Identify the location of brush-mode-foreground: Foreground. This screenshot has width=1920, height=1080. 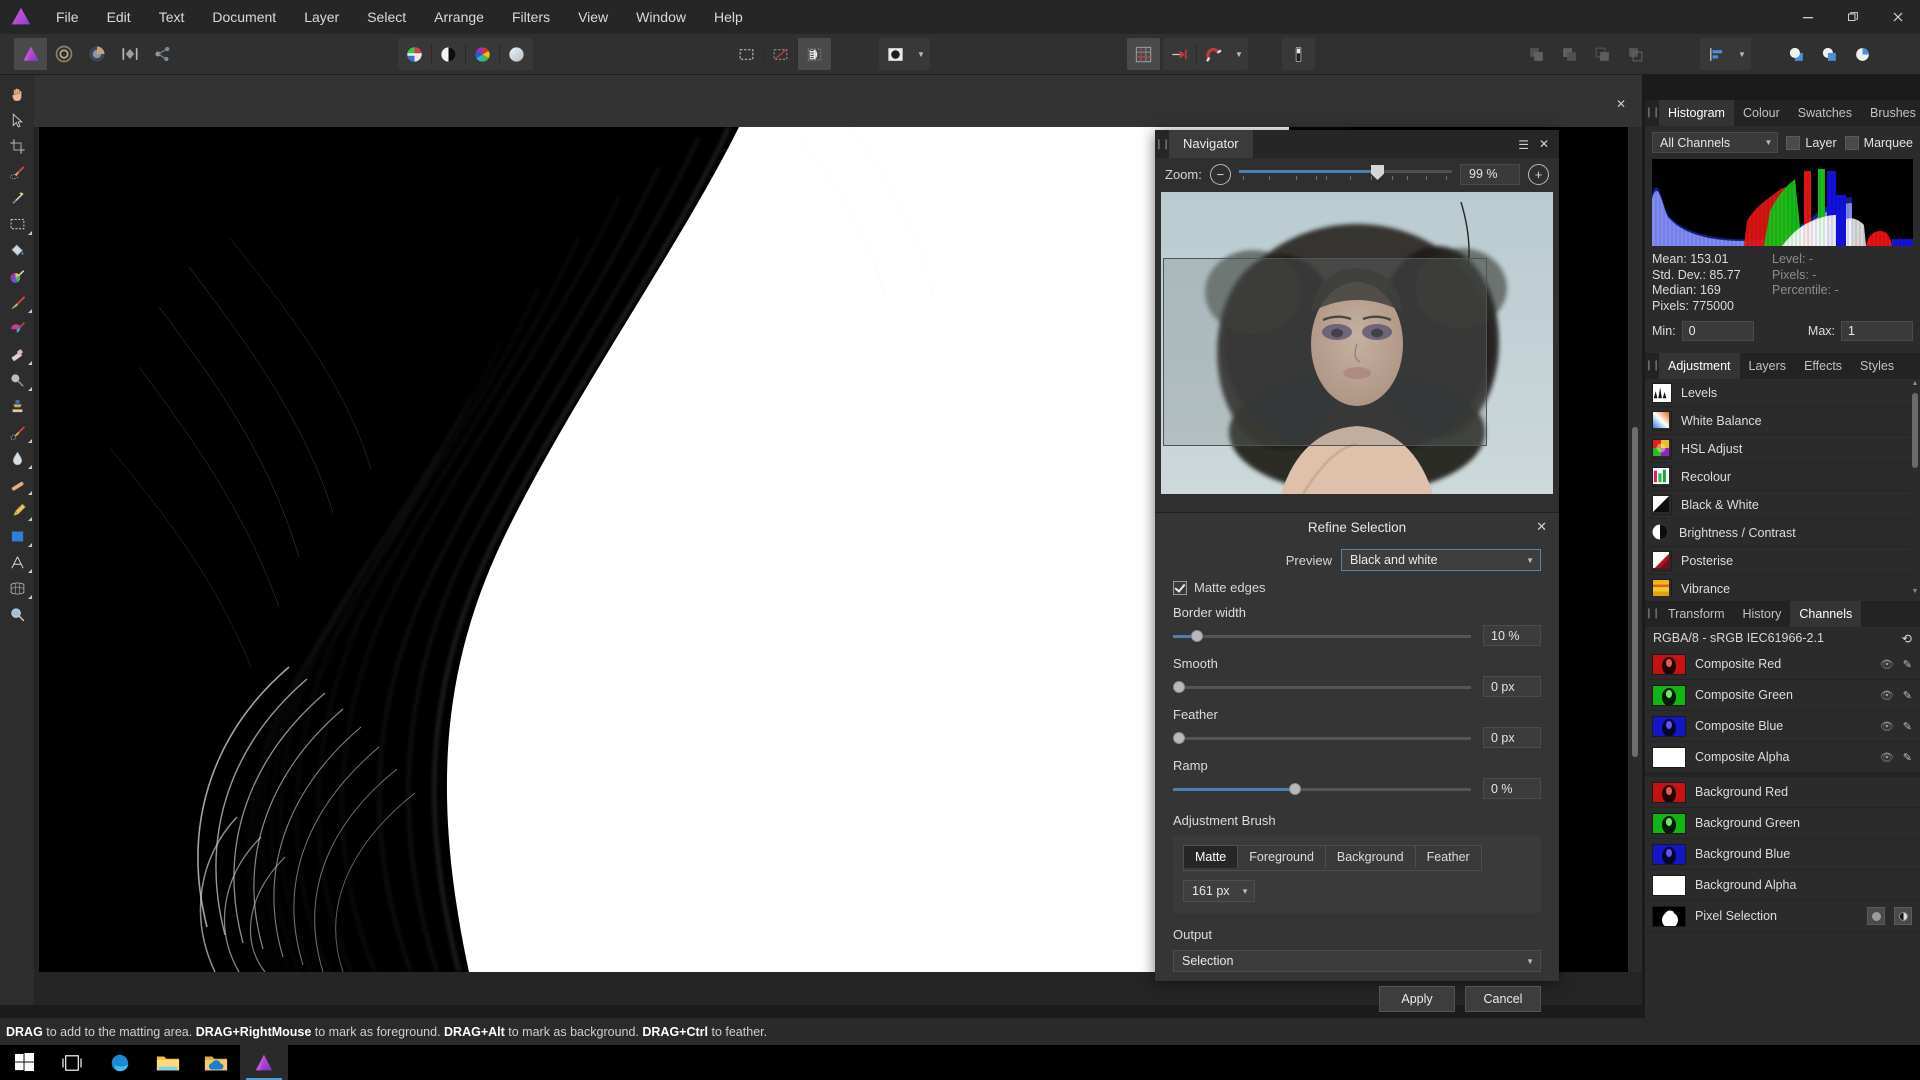
(1282, 857).